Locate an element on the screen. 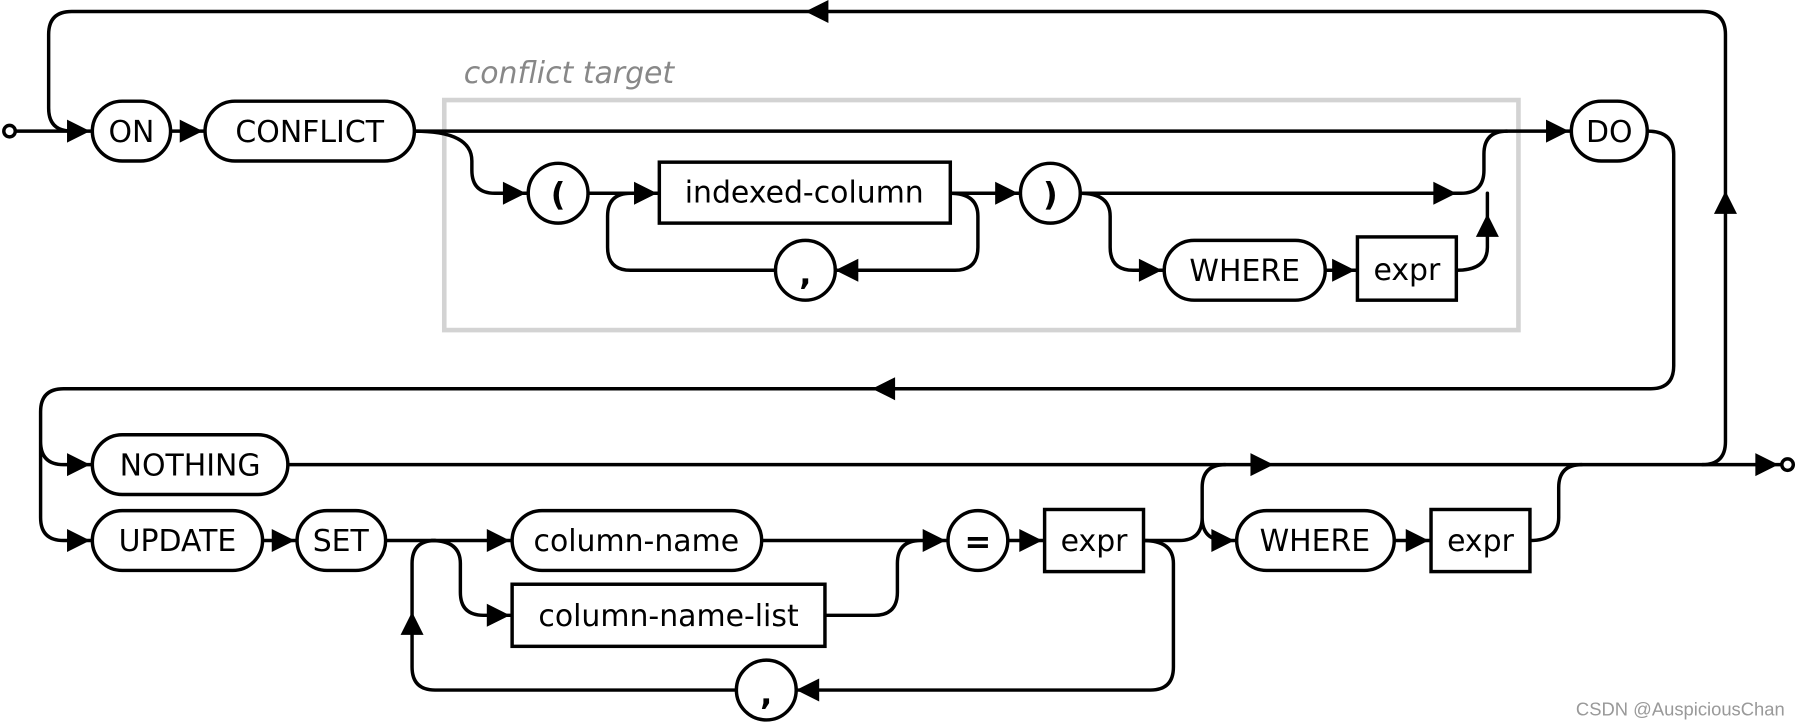 This screenshot has width=1804, height=728. svg-text: indexed-column is located at coordinates (804, 193).